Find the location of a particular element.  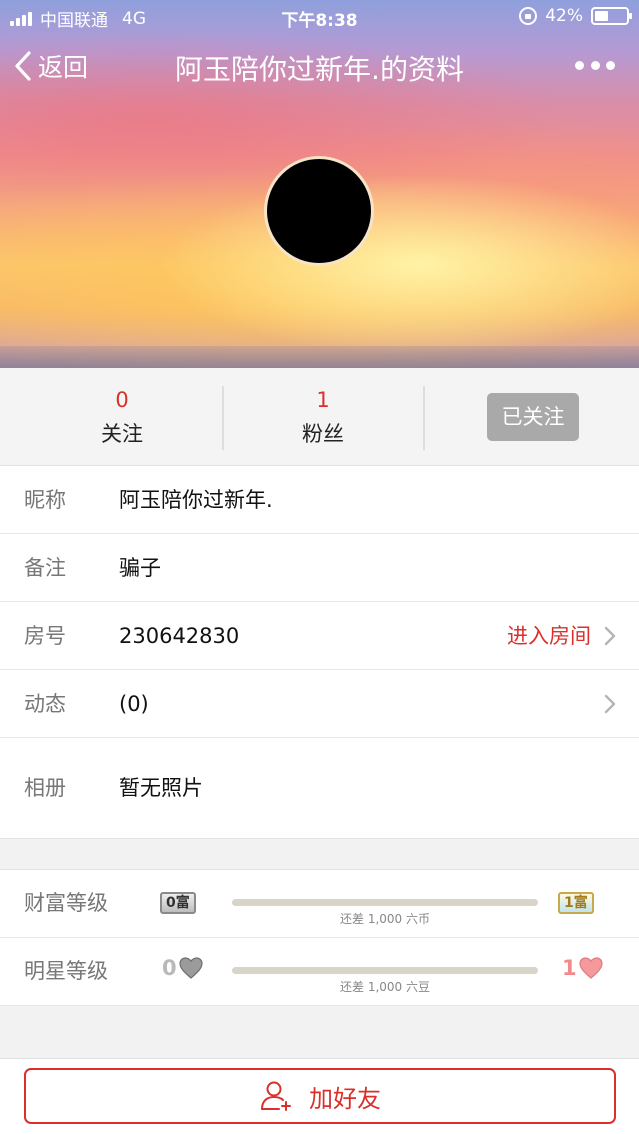

moments-count: (0) is located at coordinates (134, 704).